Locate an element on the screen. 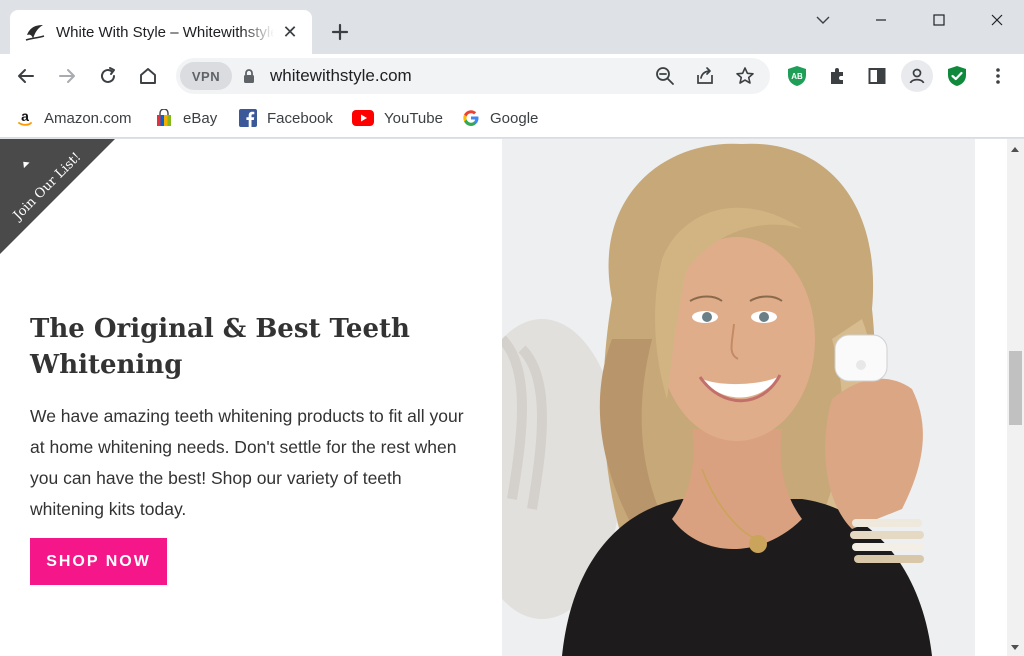 This screenshot has width=1024, height=656. amazon-icon: a is located at coordinates (25, 118).